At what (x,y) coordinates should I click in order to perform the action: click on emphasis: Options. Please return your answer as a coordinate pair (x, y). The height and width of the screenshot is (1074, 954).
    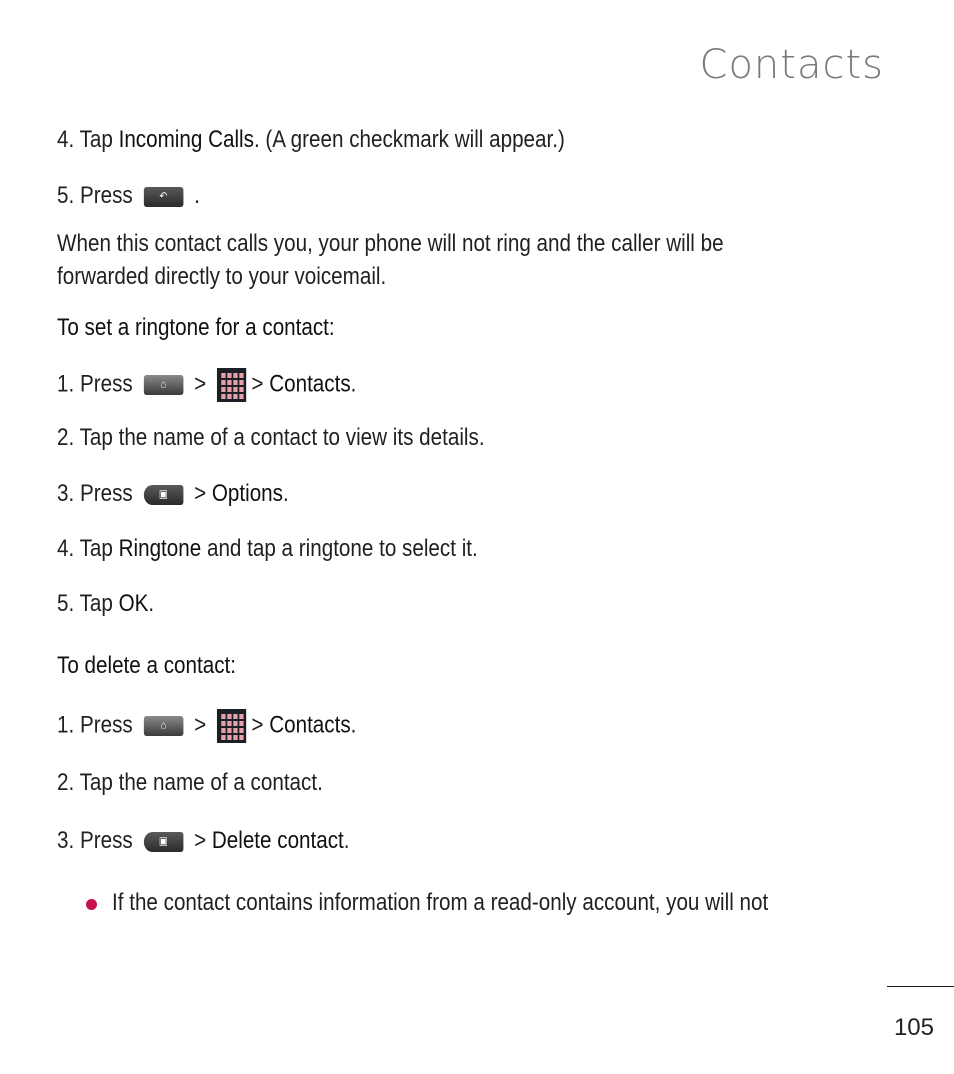
    Looking at the image, I should click on (247, 493).